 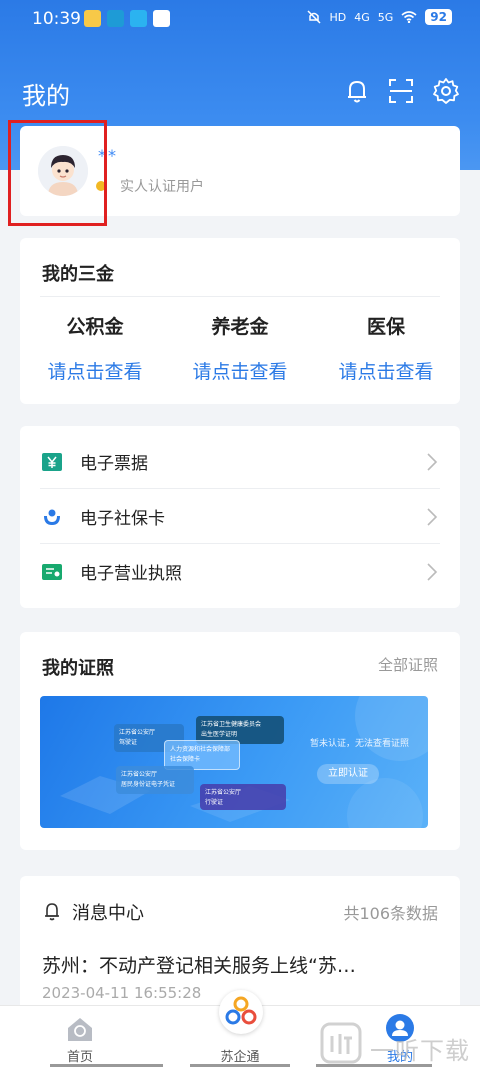 I want to click on scan-icon, so click(x=401, y=91).